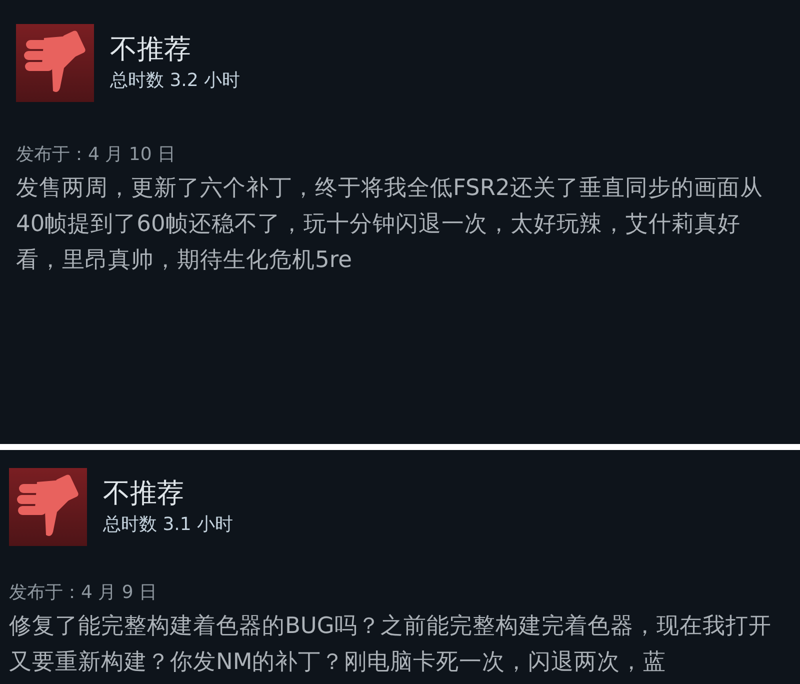 The height and width of the screenshot is (684, 800). I want to click on posted-date: 发布于：4 月 10 日, so click(96, 155).